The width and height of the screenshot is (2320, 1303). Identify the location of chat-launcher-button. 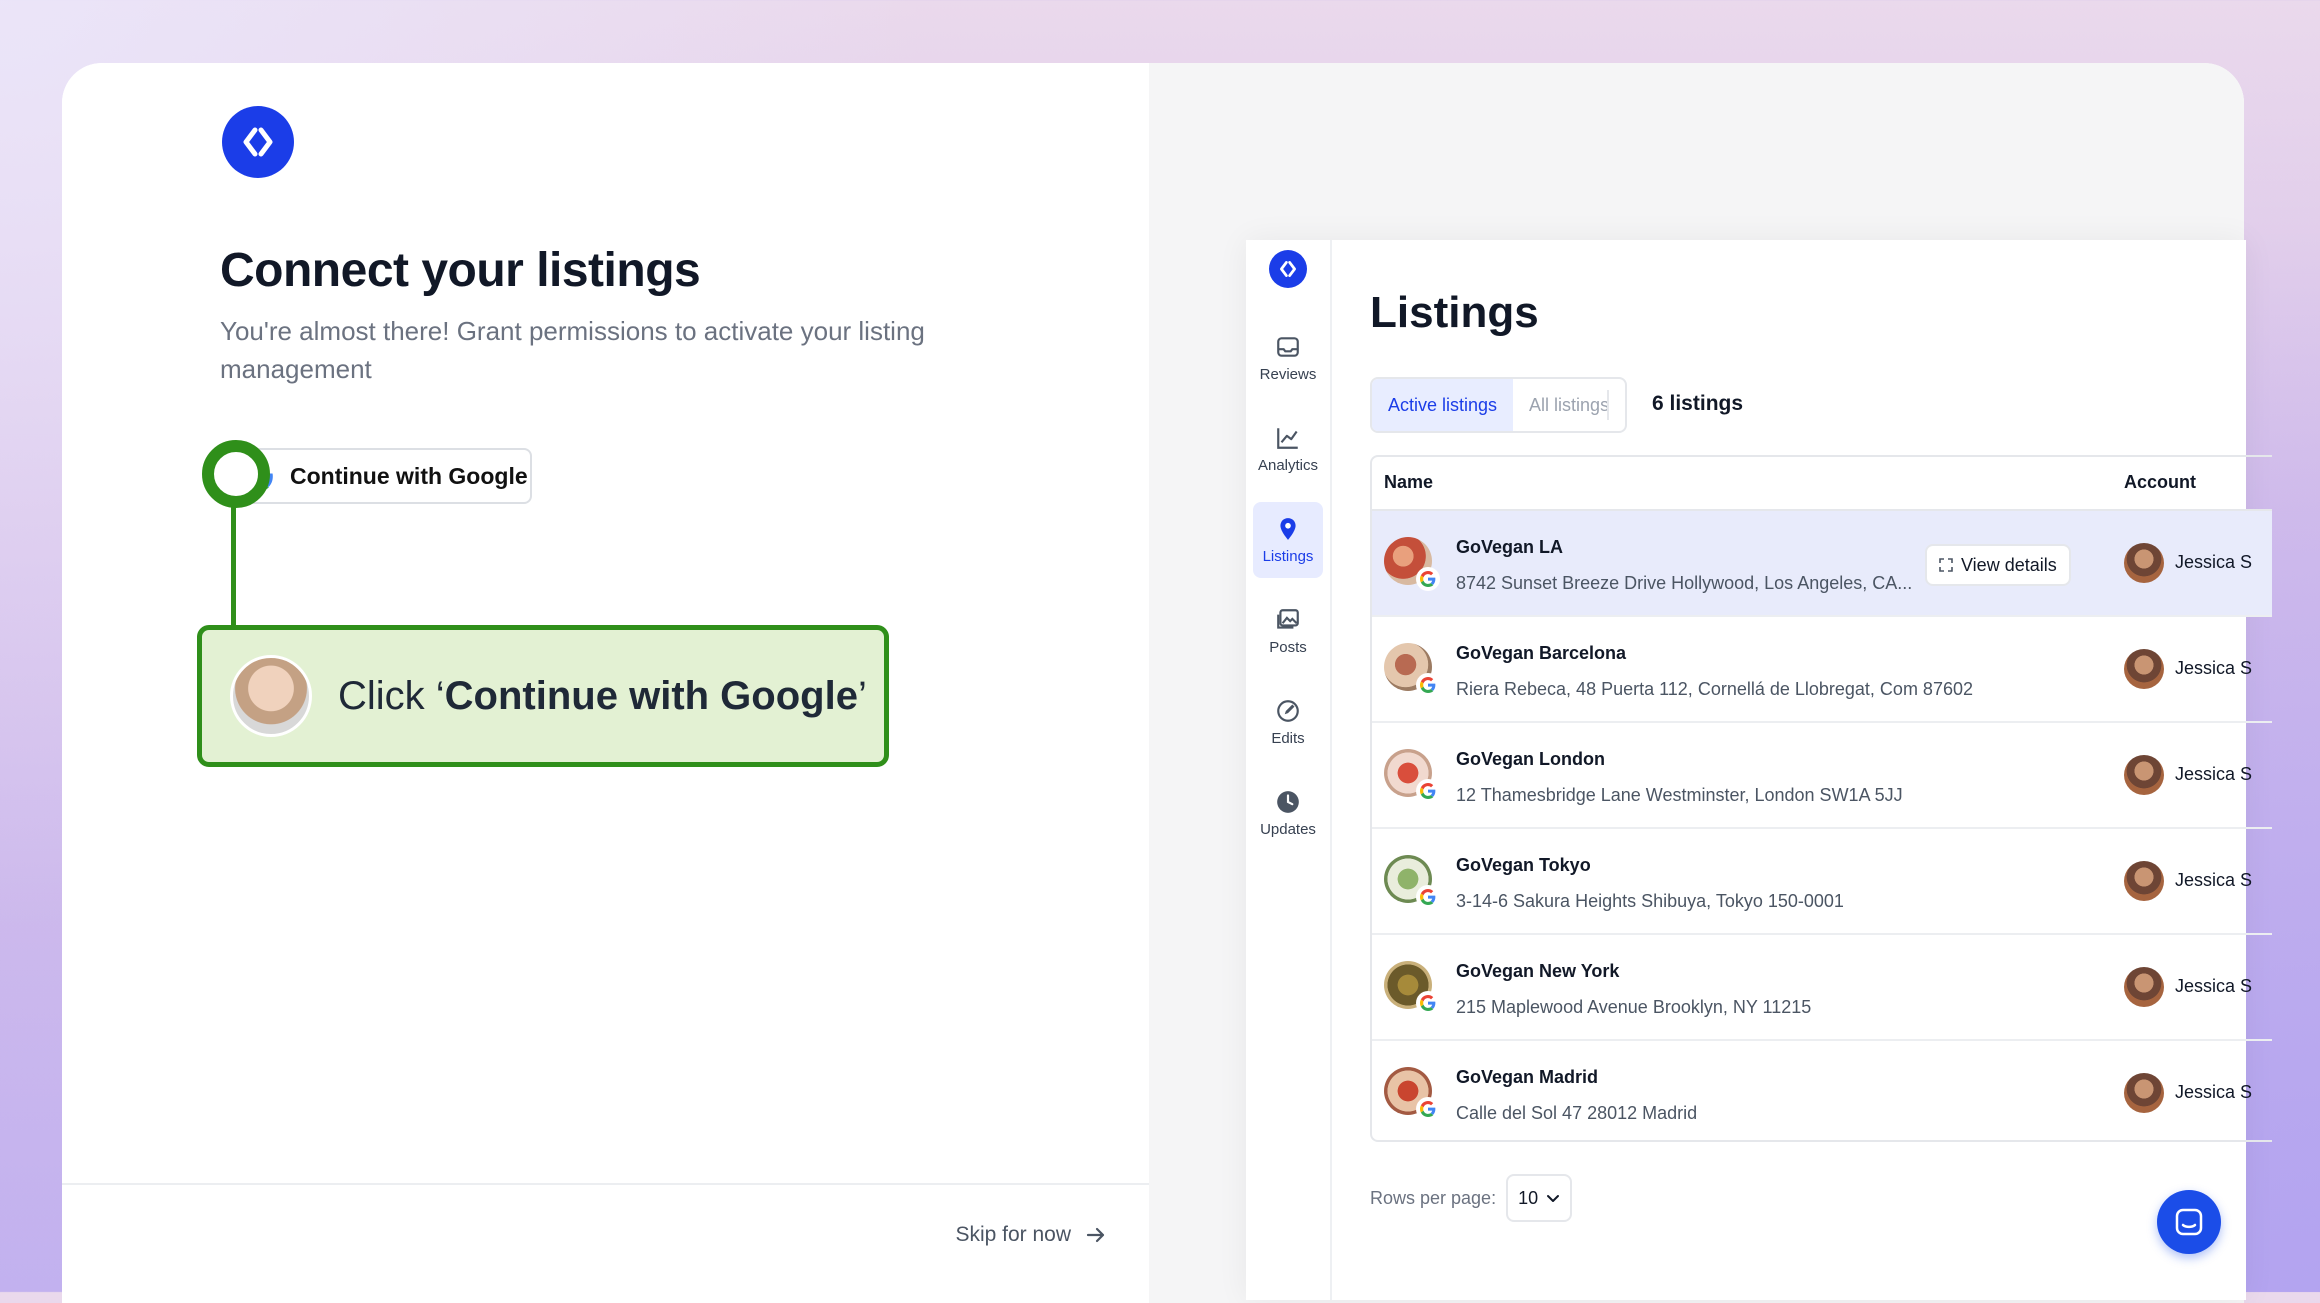
(2189, 1222).